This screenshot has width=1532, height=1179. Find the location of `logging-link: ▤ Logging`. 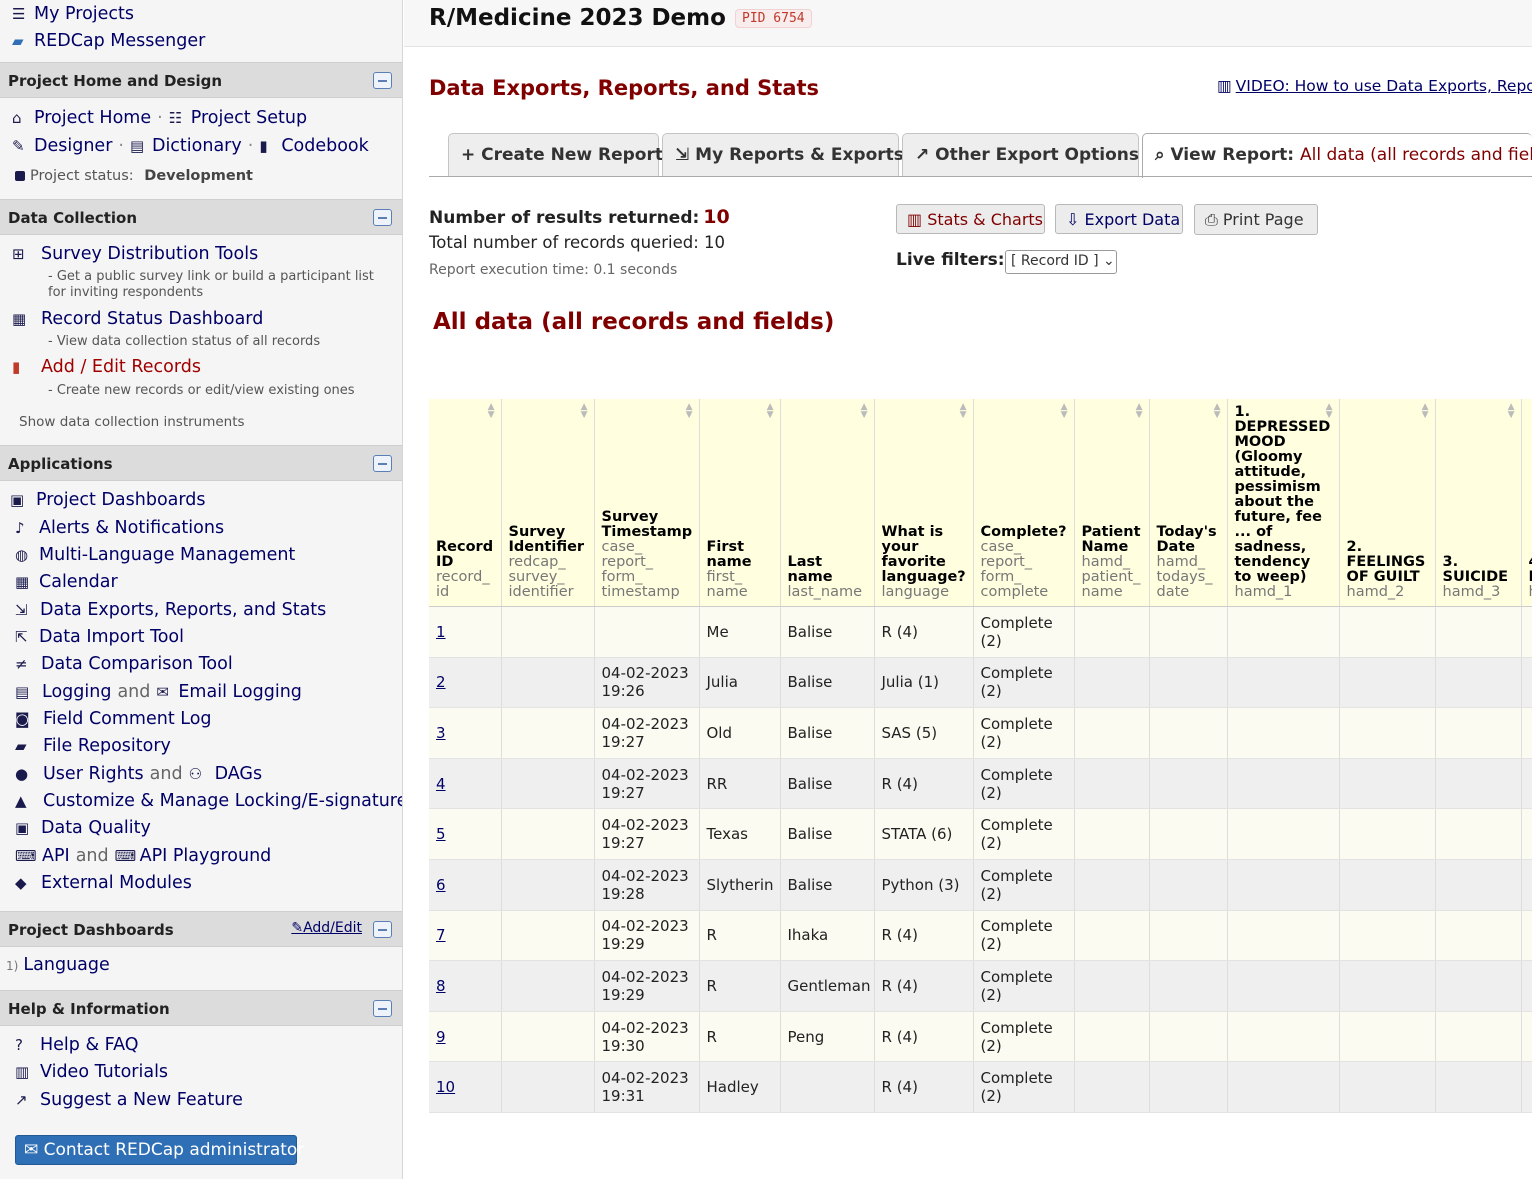

logging-link: ▤ Logging is located at coordinates (63, 692).